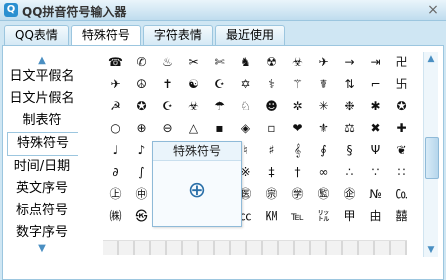  Describe the element at coordinates (193, 128) in the screenshot. I see `symbol-cell: △` at that location.